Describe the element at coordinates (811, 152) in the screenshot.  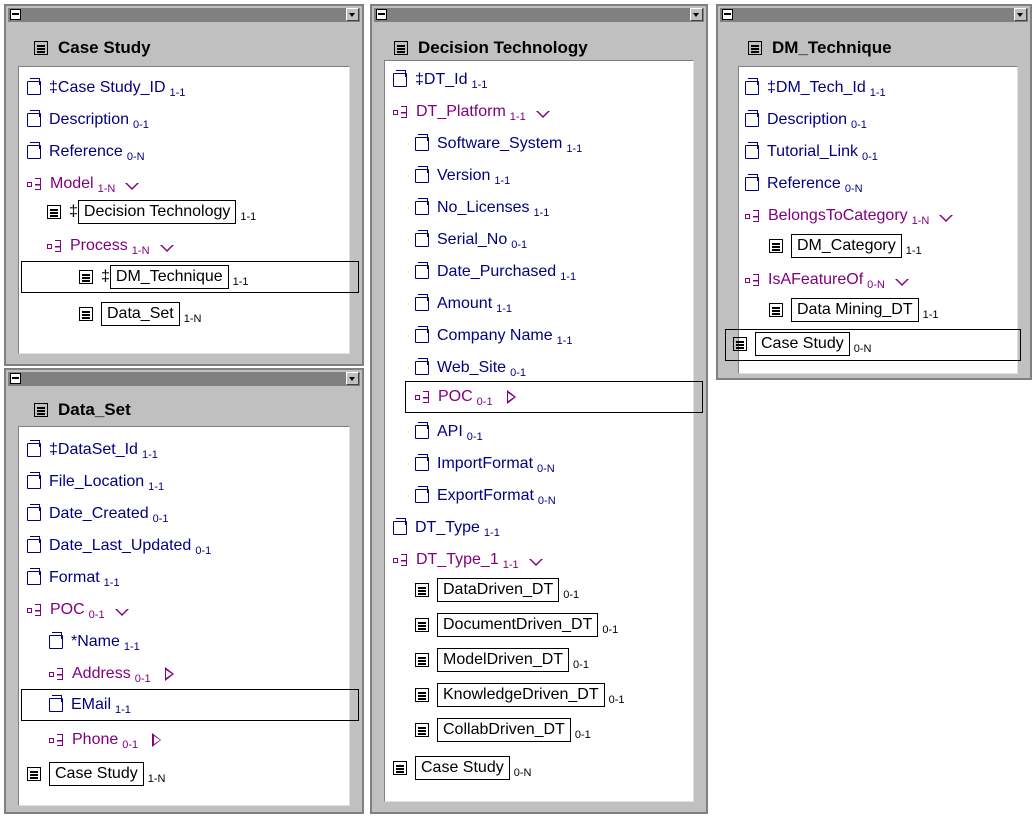
I see `list-item: Tutorial_Link 0-1` at that location.